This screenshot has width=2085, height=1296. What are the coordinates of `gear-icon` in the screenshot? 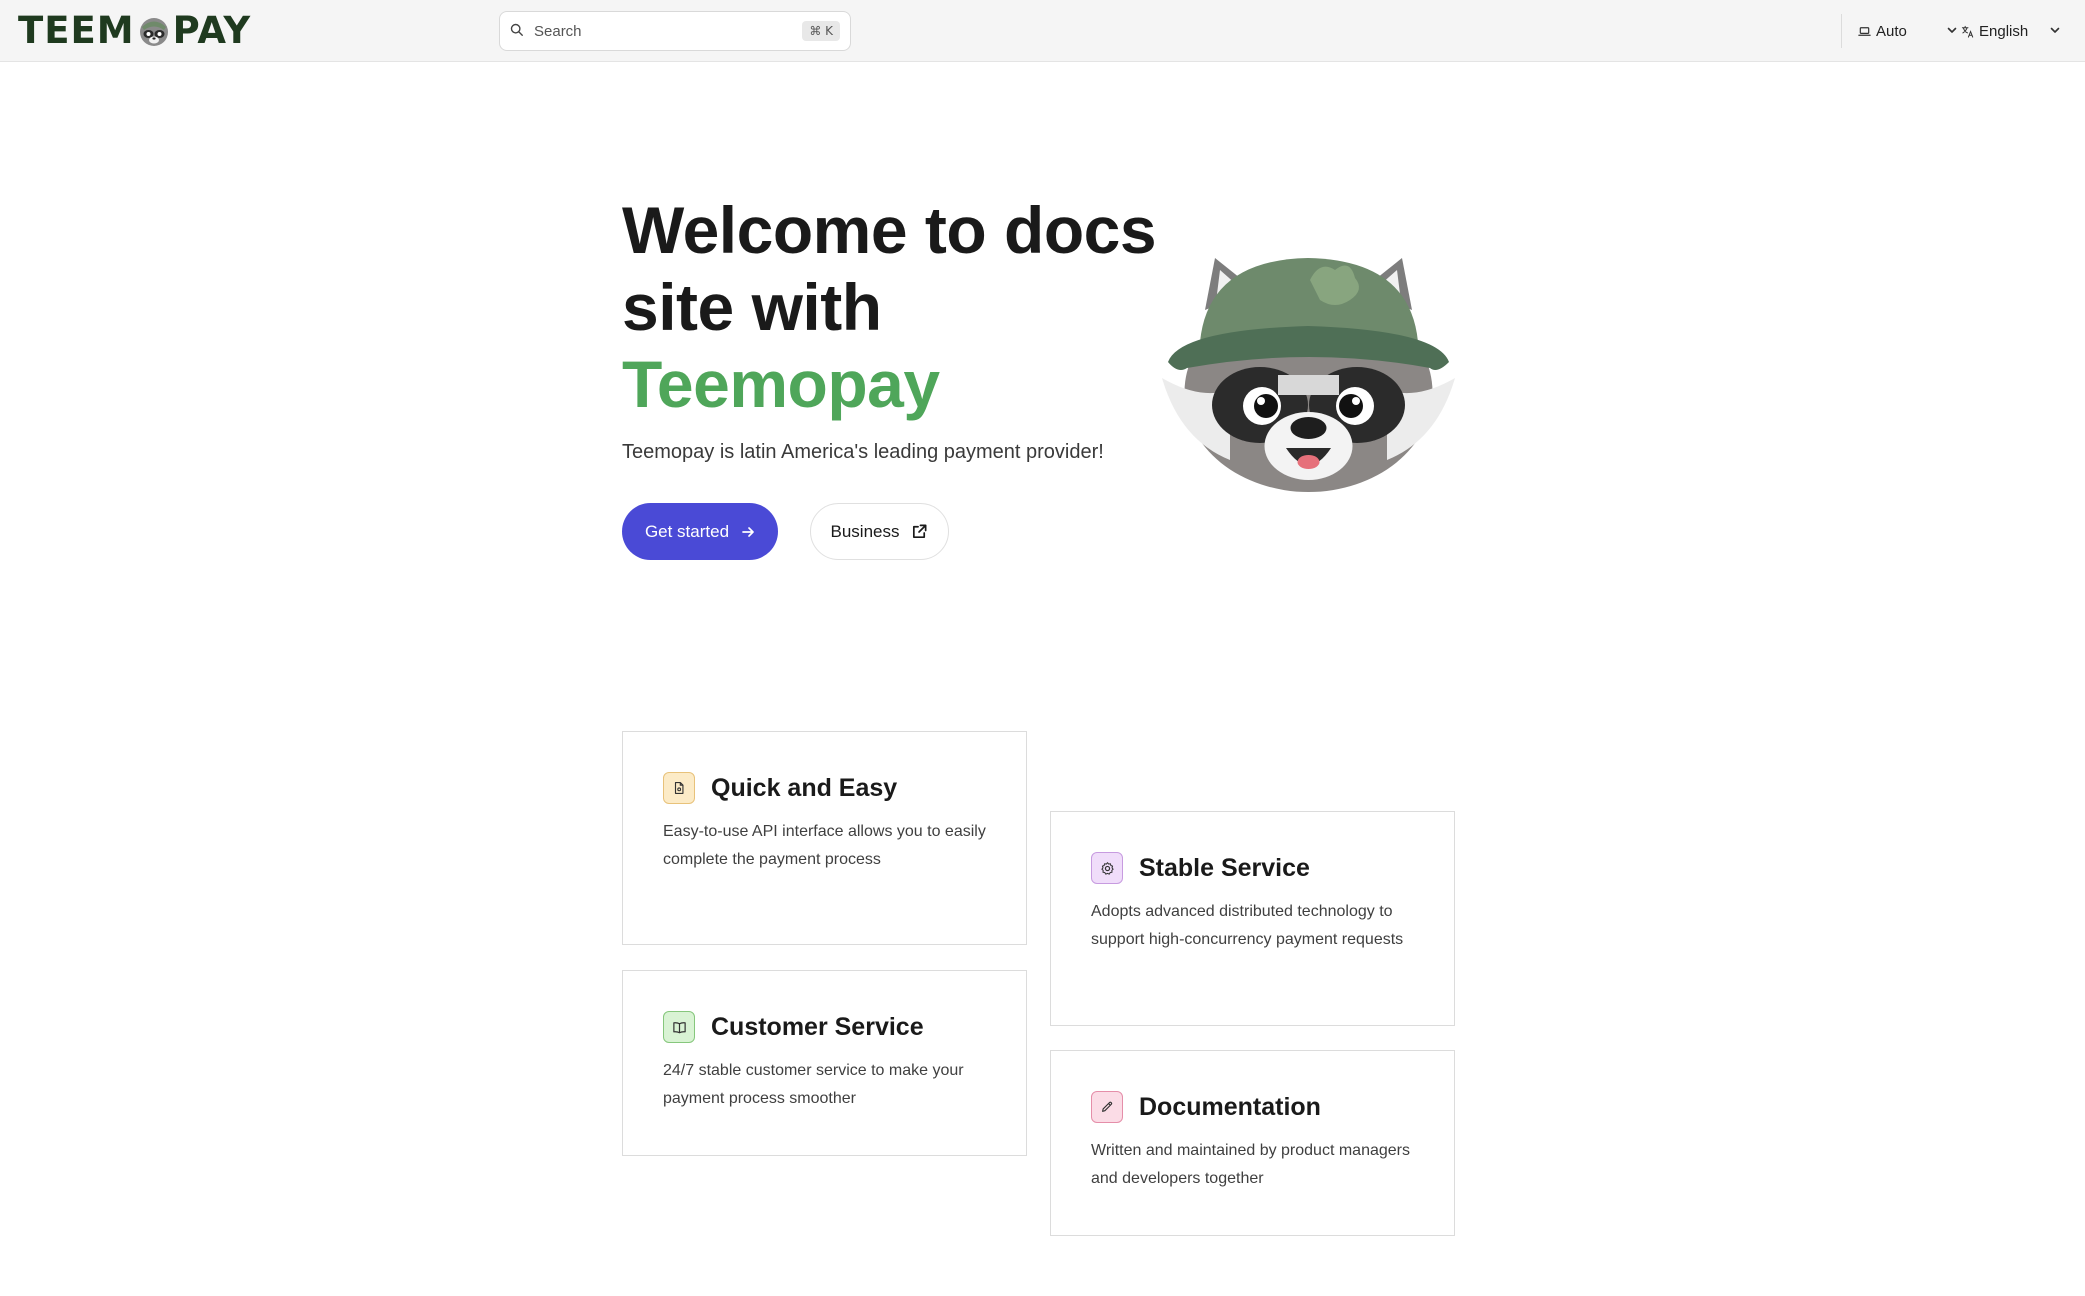 It's located at (1107, 868).